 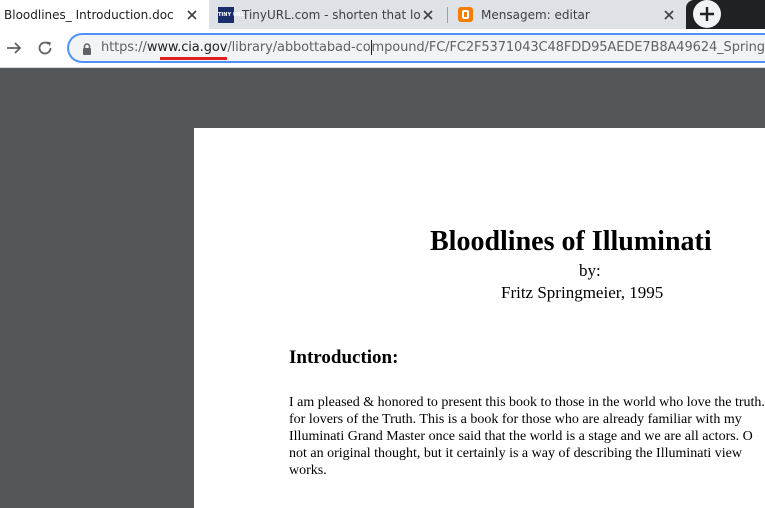 What do you see at coordinates (344, 357) in the screenshot?
I see `section-heading: Introduction:` at bounding box center [344, 357].